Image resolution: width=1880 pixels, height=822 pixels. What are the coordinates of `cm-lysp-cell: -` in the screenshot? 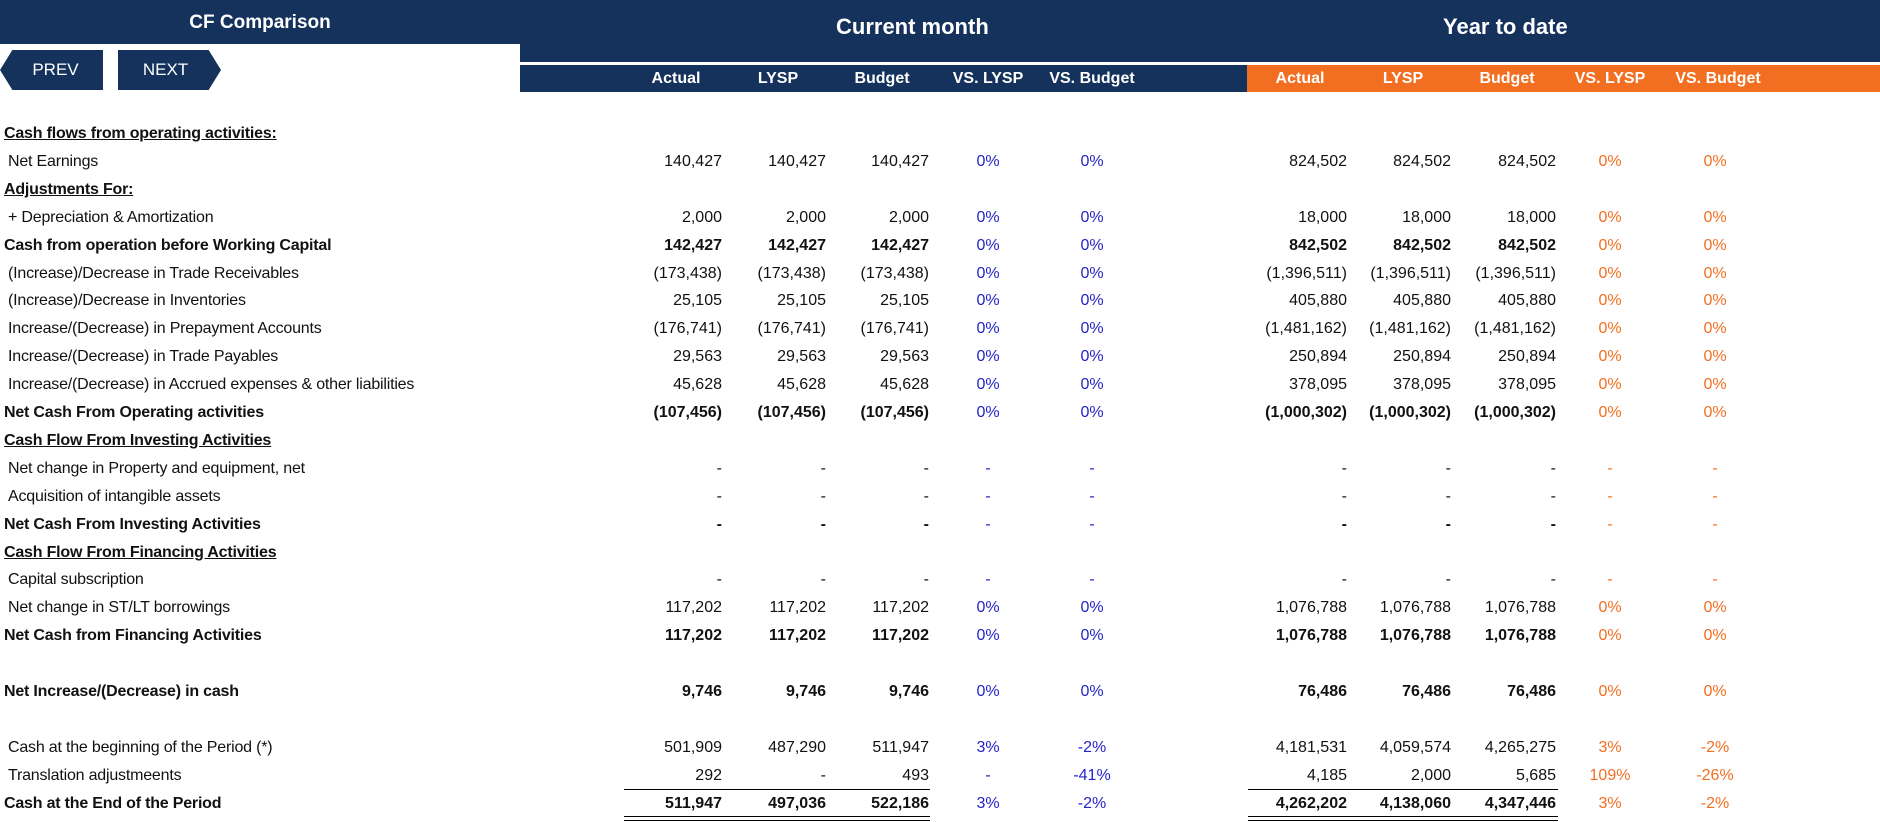 It's located at (823, 468).